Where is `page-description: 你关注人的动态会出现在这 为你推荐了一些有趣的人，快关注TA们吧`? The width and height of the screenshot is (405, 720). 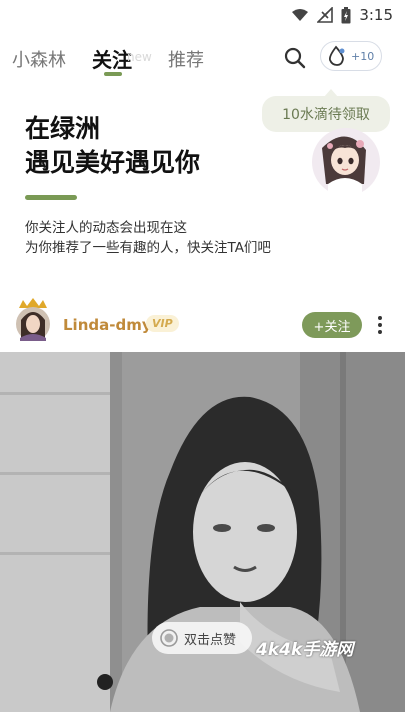
page-description: 你关注人的动态会出现在这 为你推荐了一些有趣的人，快关注TA们吧 is located at coordinates (148, 238).